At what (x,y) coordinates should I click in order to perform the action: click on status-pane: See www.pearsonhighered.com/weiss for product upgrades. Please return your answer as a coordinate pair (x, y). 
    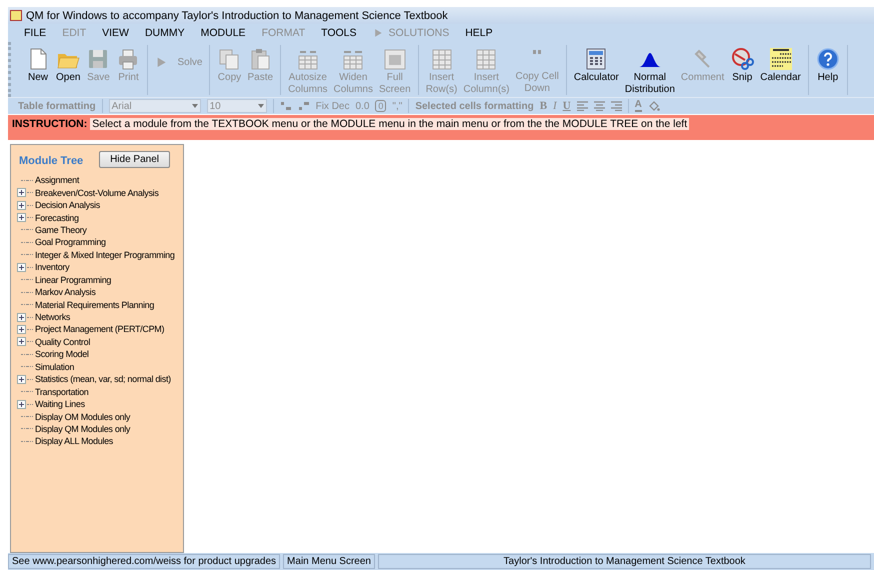
    Looking at the image, I should click on (144, 561).